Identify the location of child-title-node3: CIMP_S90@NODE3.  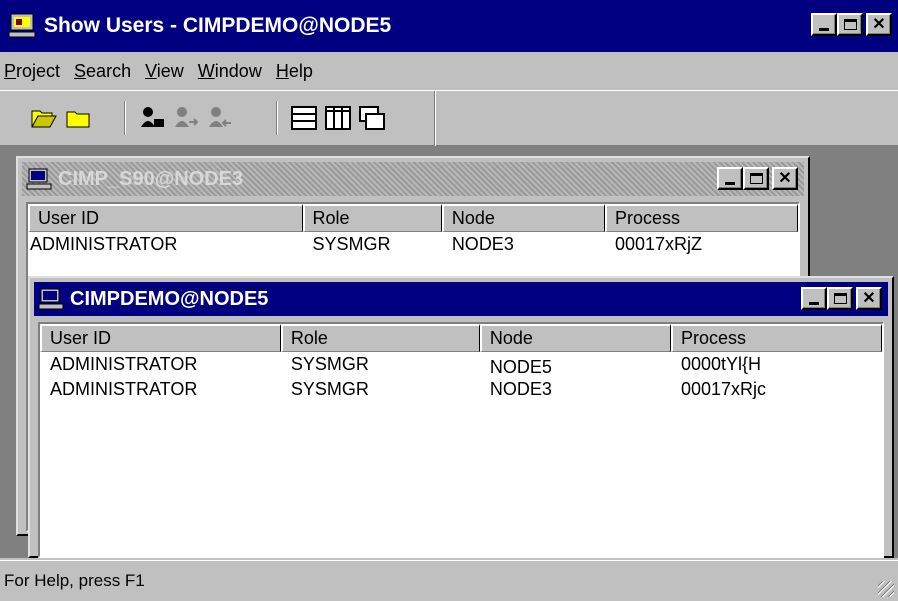
(151, 178).